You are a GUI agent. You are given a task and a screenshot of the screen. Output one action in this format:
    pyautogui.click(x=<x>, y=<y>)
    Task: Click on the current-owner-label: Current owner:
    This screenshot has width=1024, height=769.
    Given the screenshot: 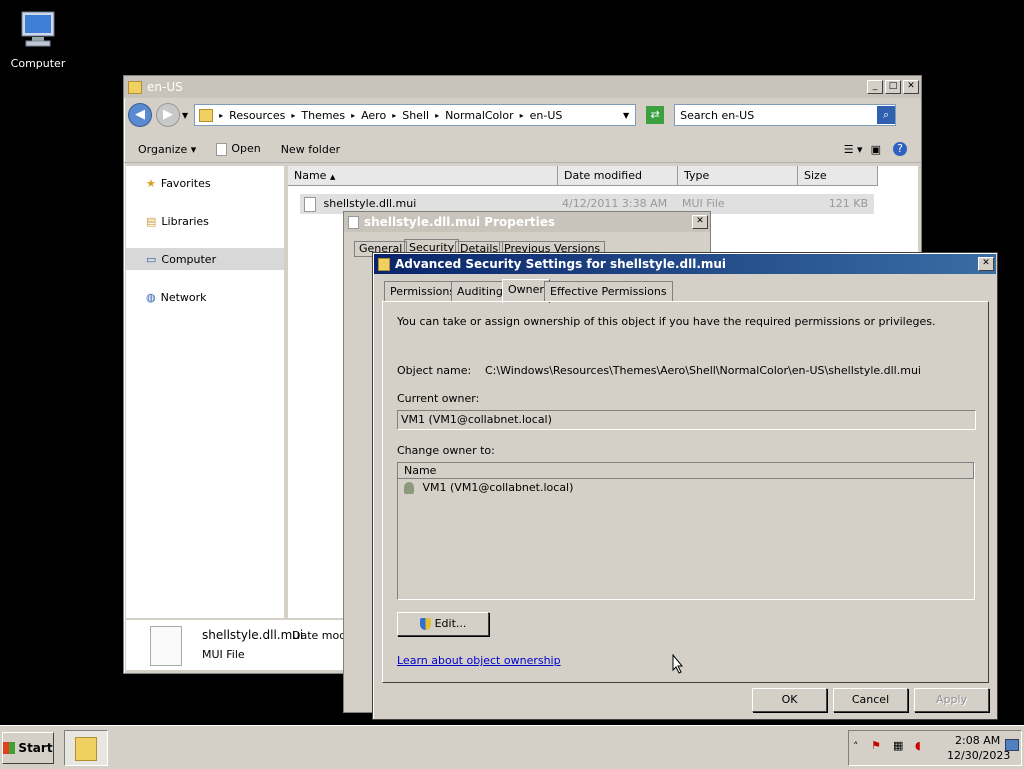 What is the action you would take?
    pyautogui.click(x=438, y=398)
    